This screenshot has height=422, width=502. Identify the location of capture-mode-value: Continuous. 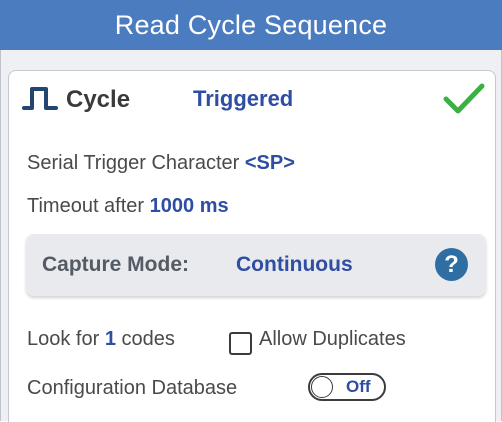
(294, 265).